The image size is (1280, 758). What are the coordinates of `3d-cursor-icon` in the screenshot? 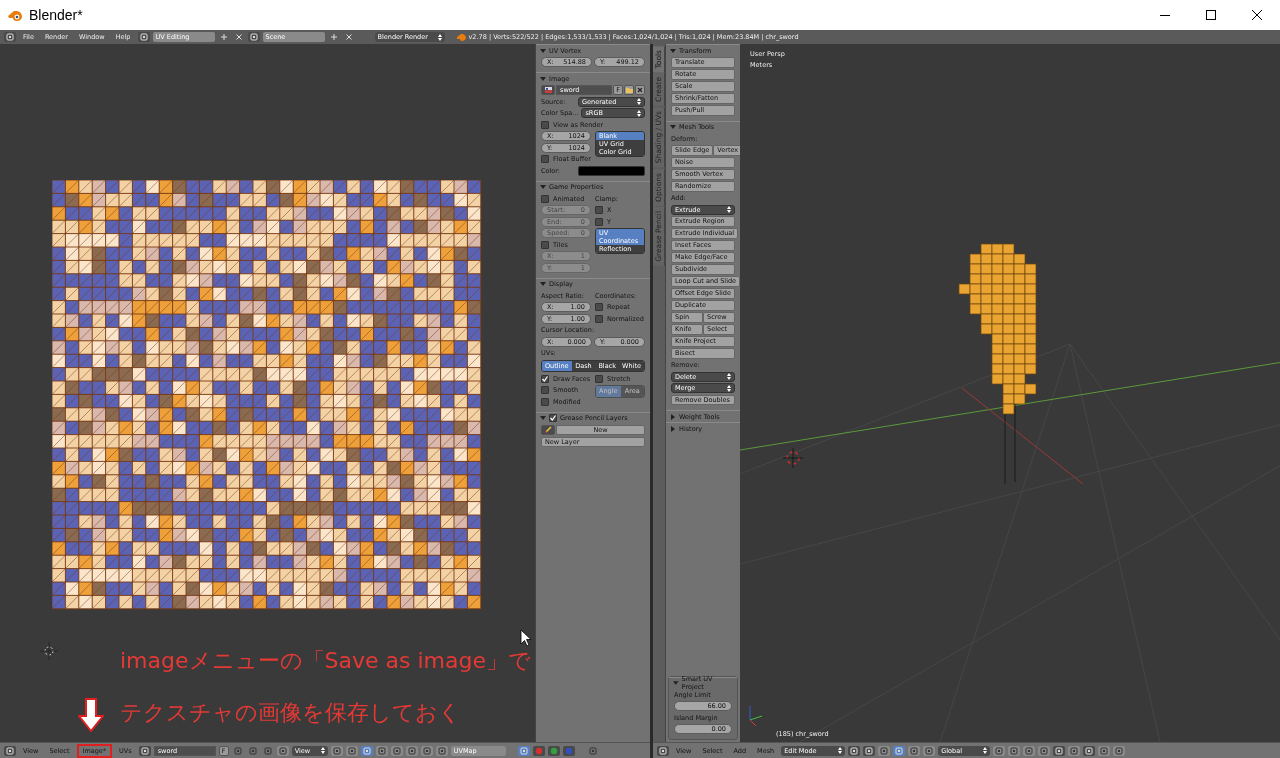 It's located at (793, 458).